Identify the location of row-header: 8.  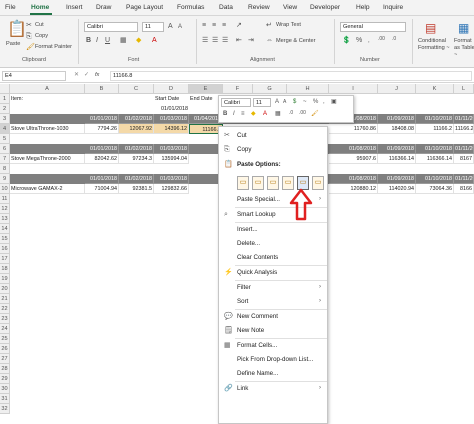
(5, 169).